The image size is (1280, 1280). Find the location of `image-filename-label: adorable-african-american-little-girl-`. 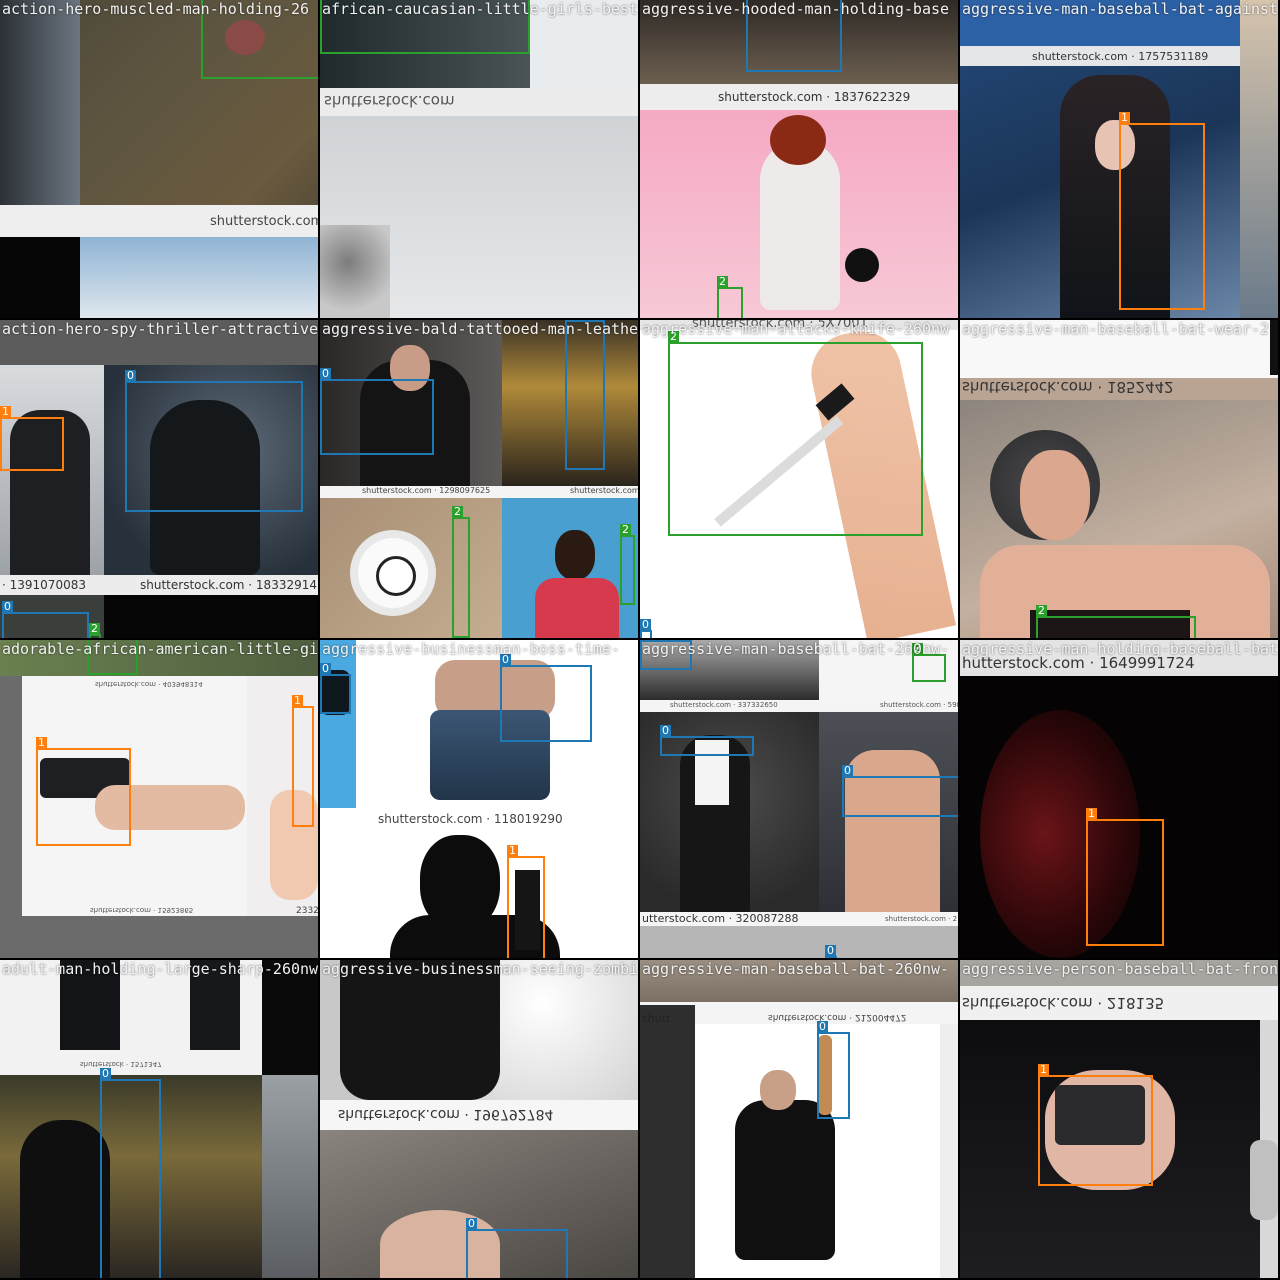

image-filename-label: adorable-african-american-little-girl- is located at coordinates (160, 649).